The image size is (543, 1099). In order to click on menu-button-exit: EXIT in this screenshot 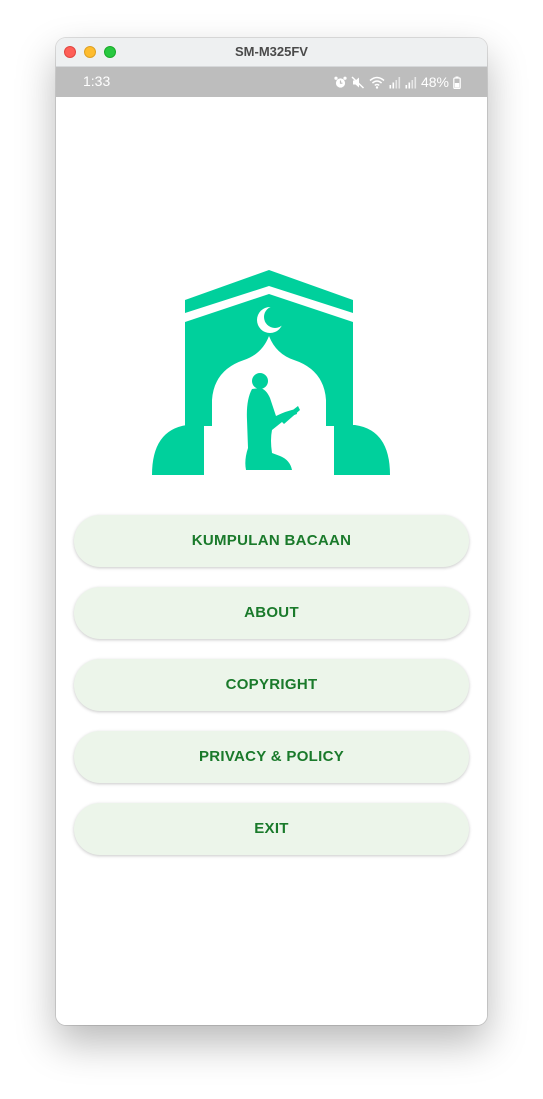, I will do `click(271, 829)`.